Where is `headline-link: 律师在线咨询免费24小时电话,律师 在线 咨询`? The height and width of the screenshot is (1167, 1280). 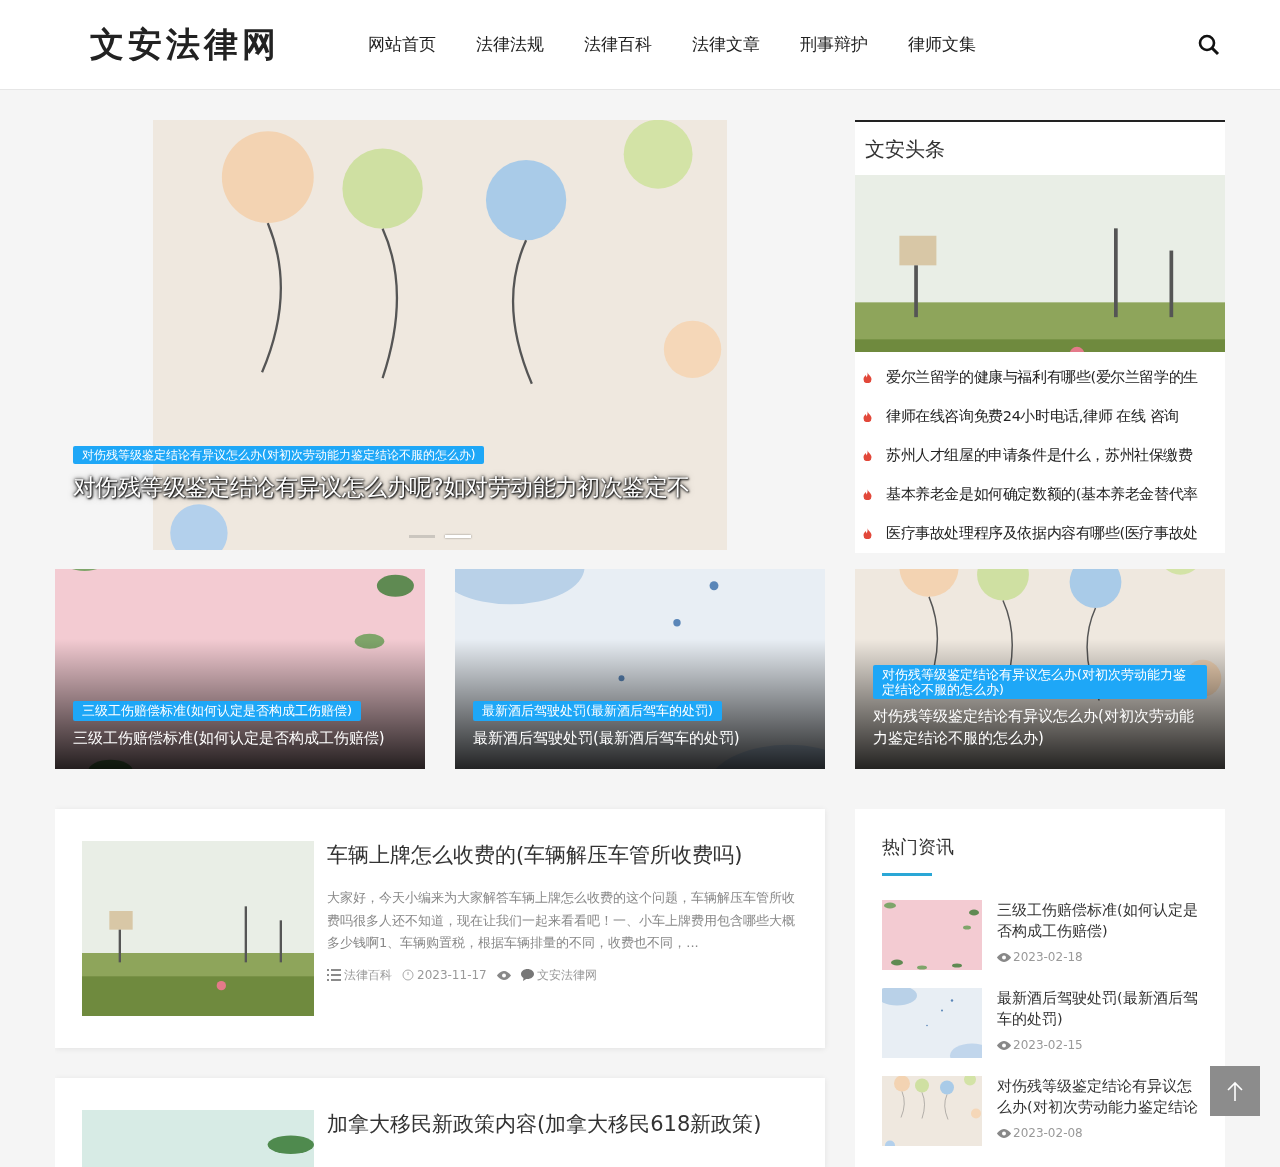
headline-link: 律师在线咨询免费24小时电话,律师 在线 咨询 is located at coordinates (1033, 416).